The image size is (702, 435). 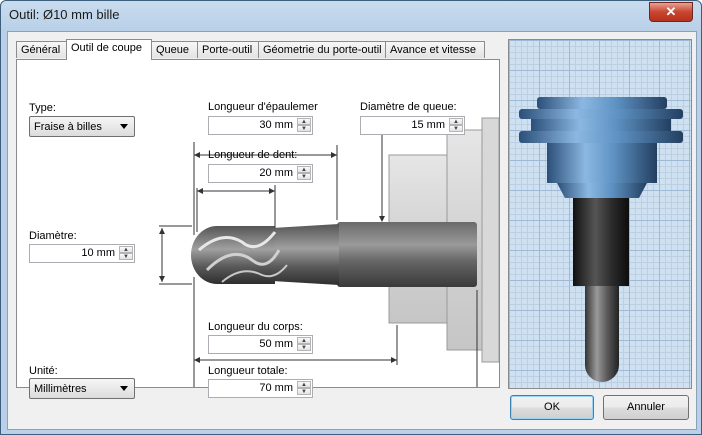 What do you see at coordinates (263, 107) in the screenshot?
I see `longueur-epaulement-label: Longueur d'épaulemer` at bounding box center [263, 107].